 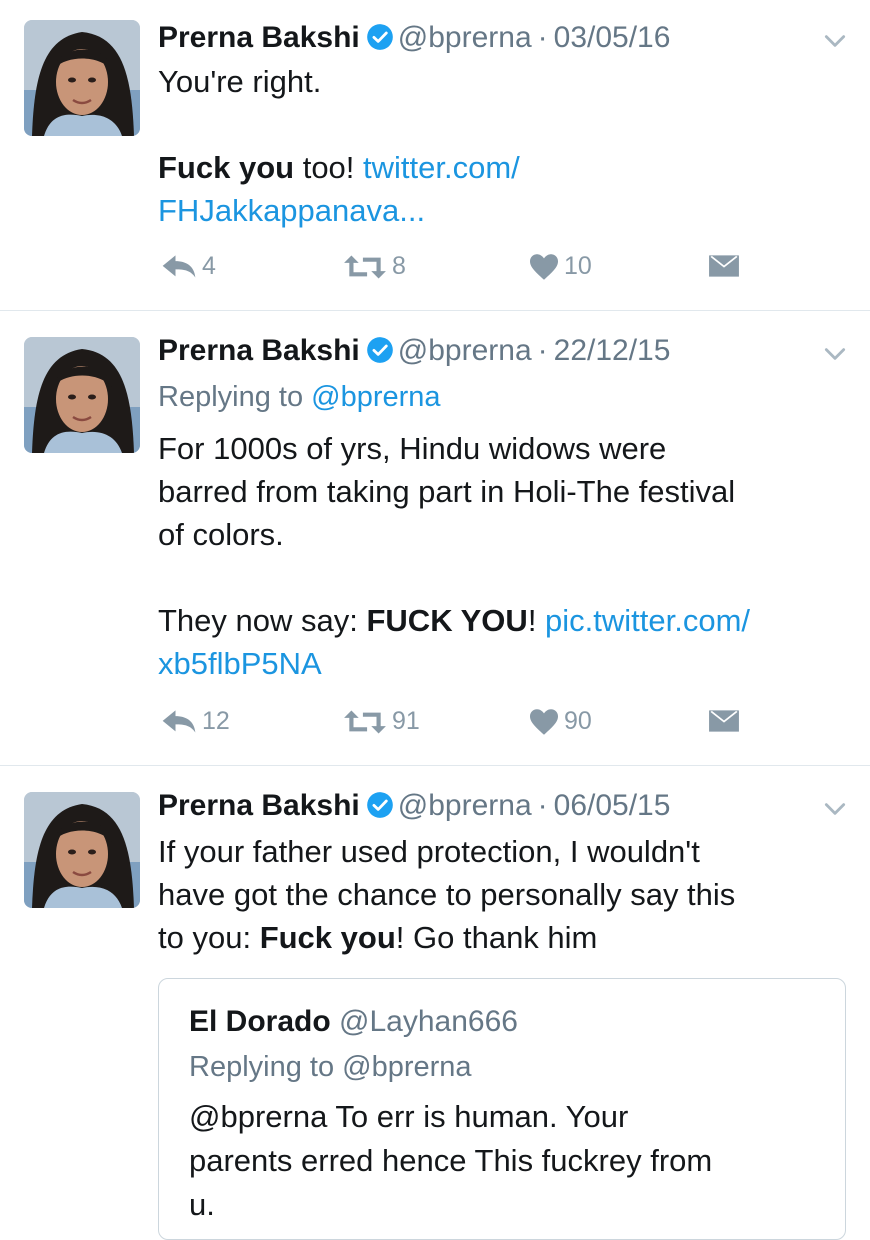 What do you see at coordinates (441, 167) in the screenshot?
I see `tweet-link: twitter.com/` at bounding box center [441, 167].